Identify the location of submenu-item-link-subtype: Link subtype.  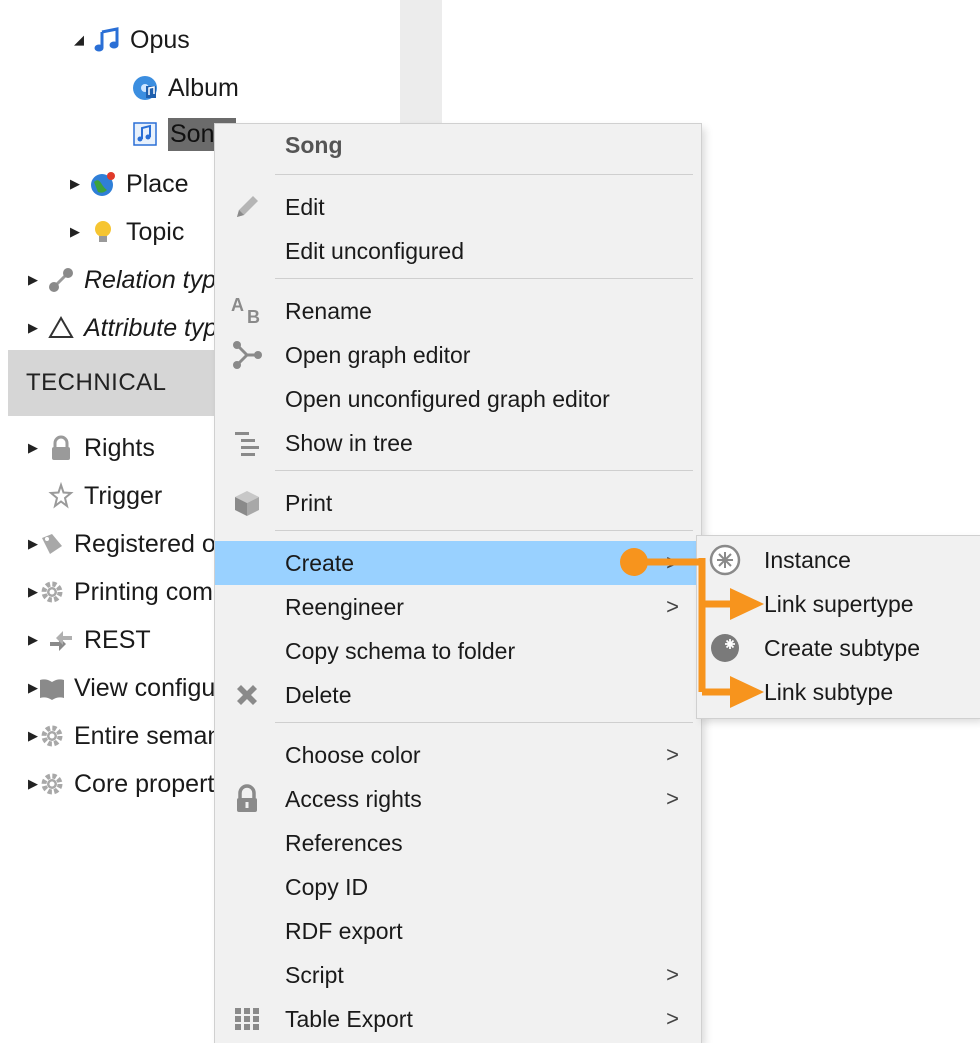
(838, 692).